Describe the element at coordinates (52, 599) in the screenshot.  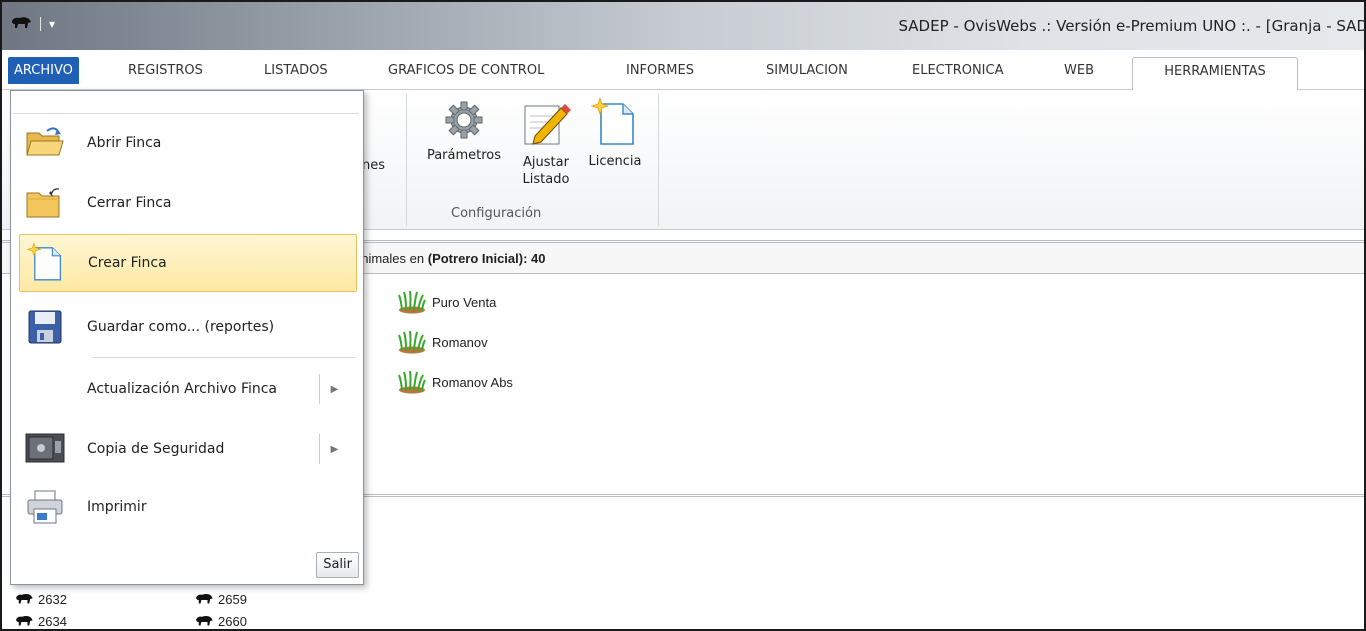
I see `animal-id: 2632` at that location.